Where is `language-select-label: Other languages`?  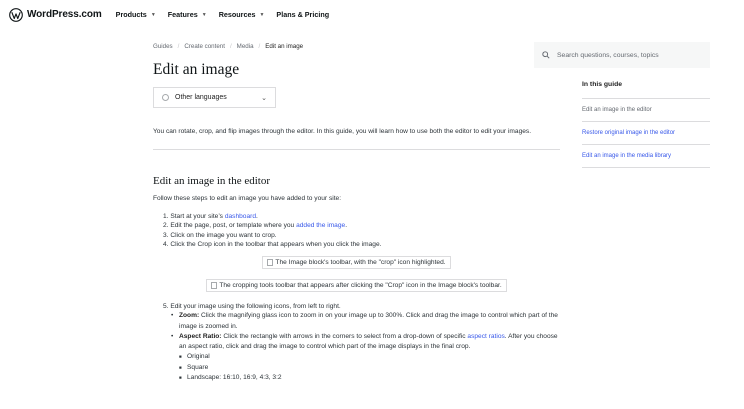
language-select-label: Other languages is located at coordinates (201, 97).